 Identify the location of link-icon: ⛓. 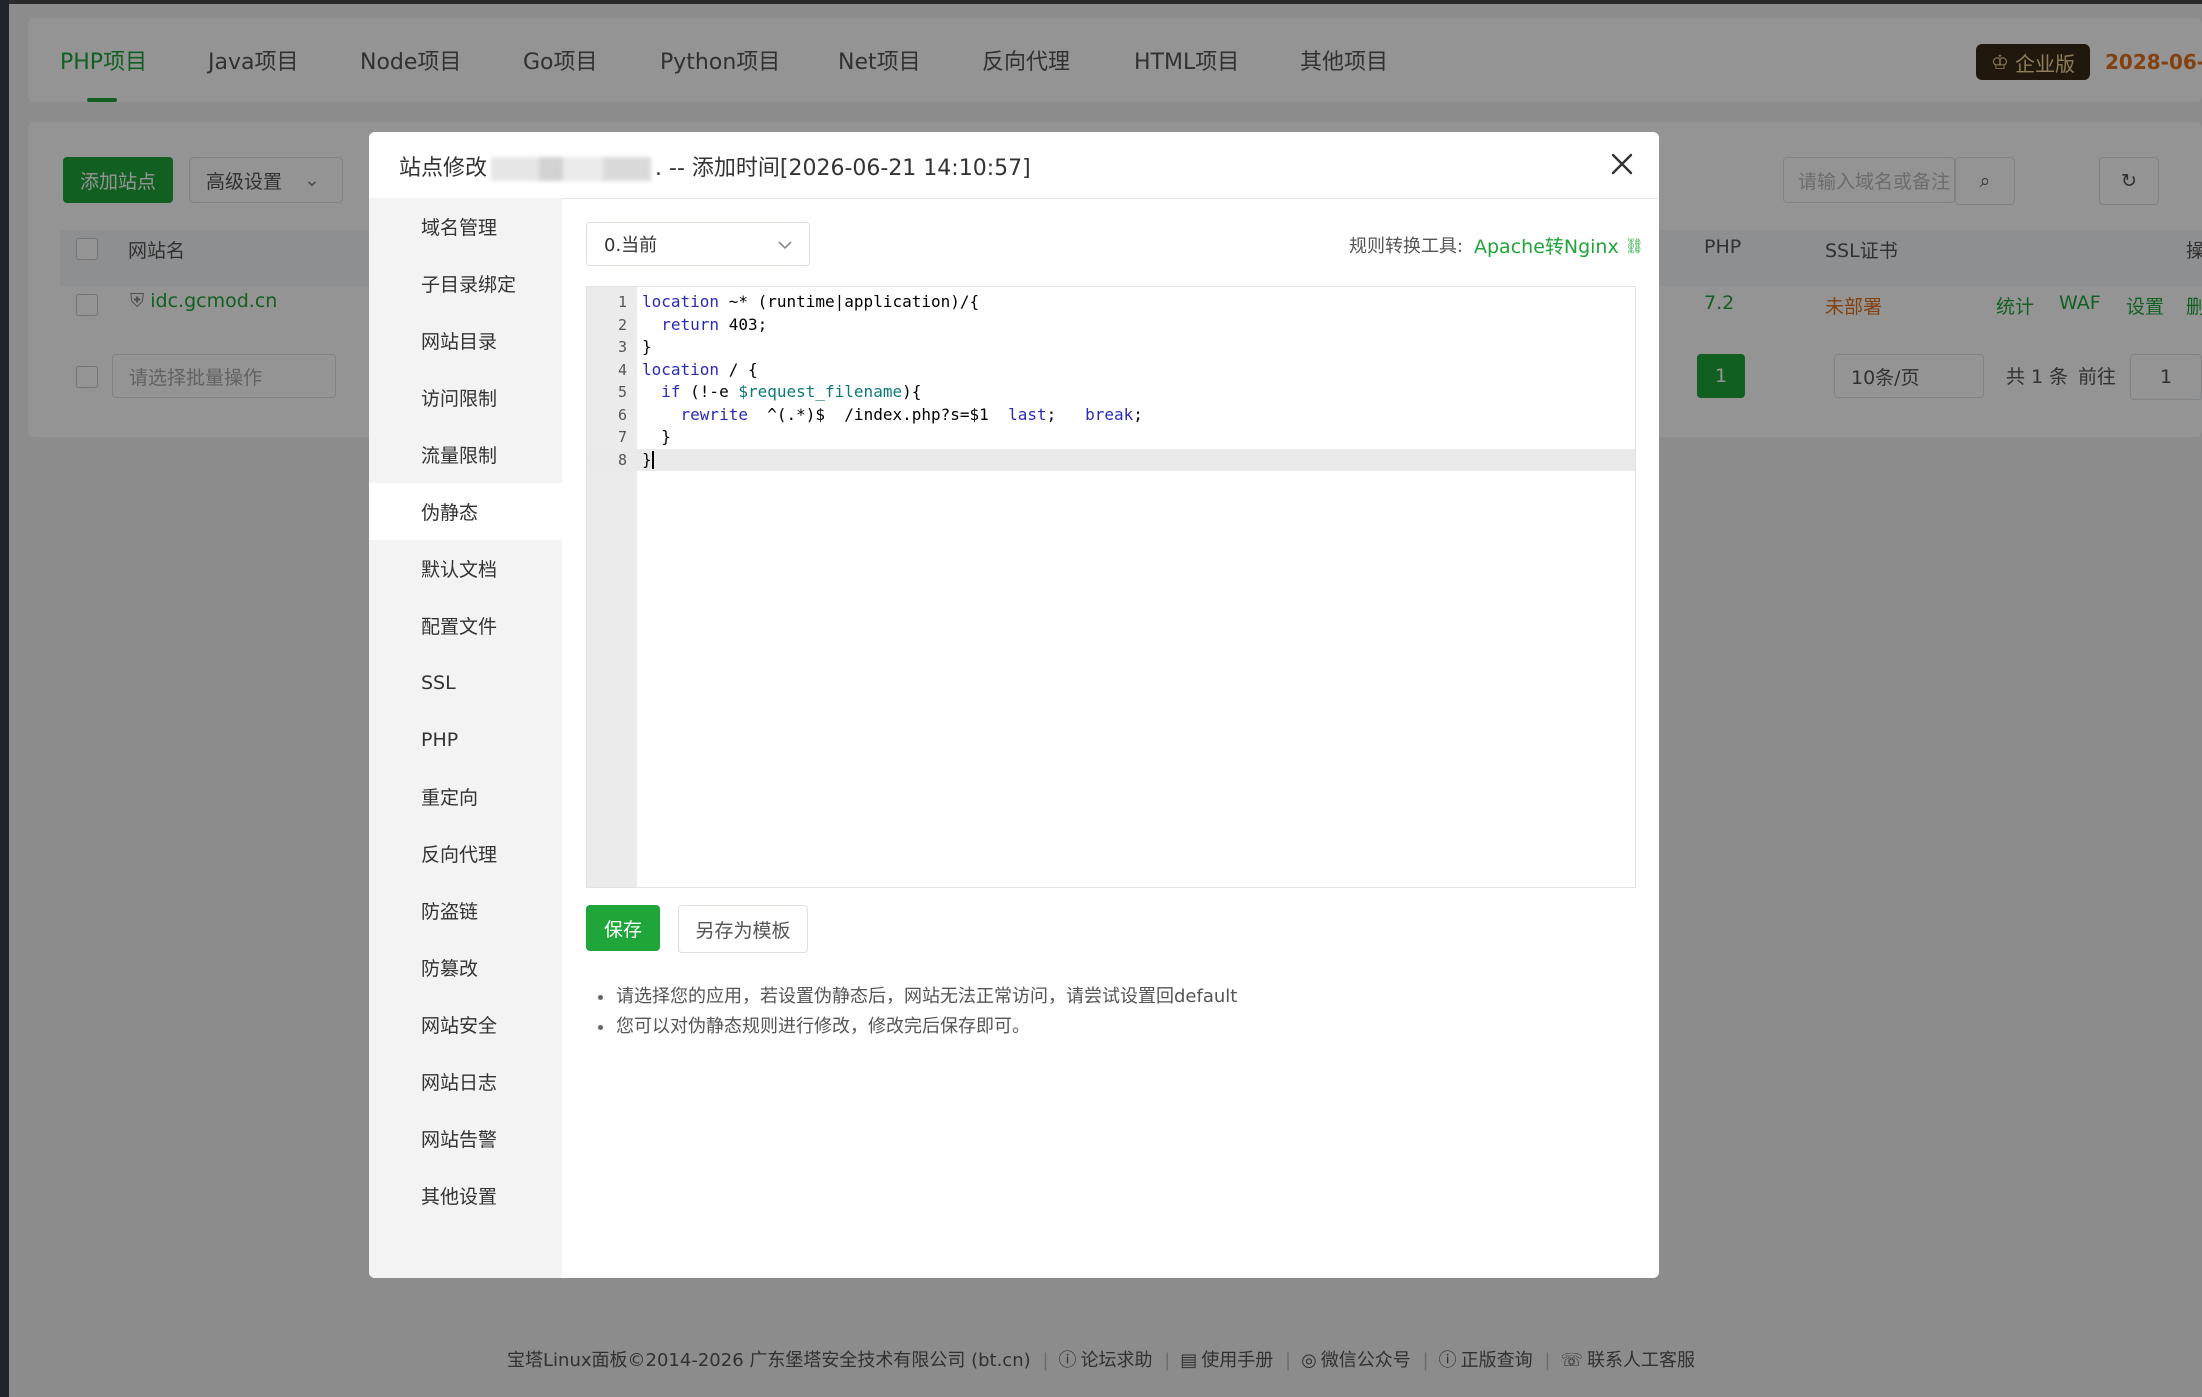
(1634, 245).